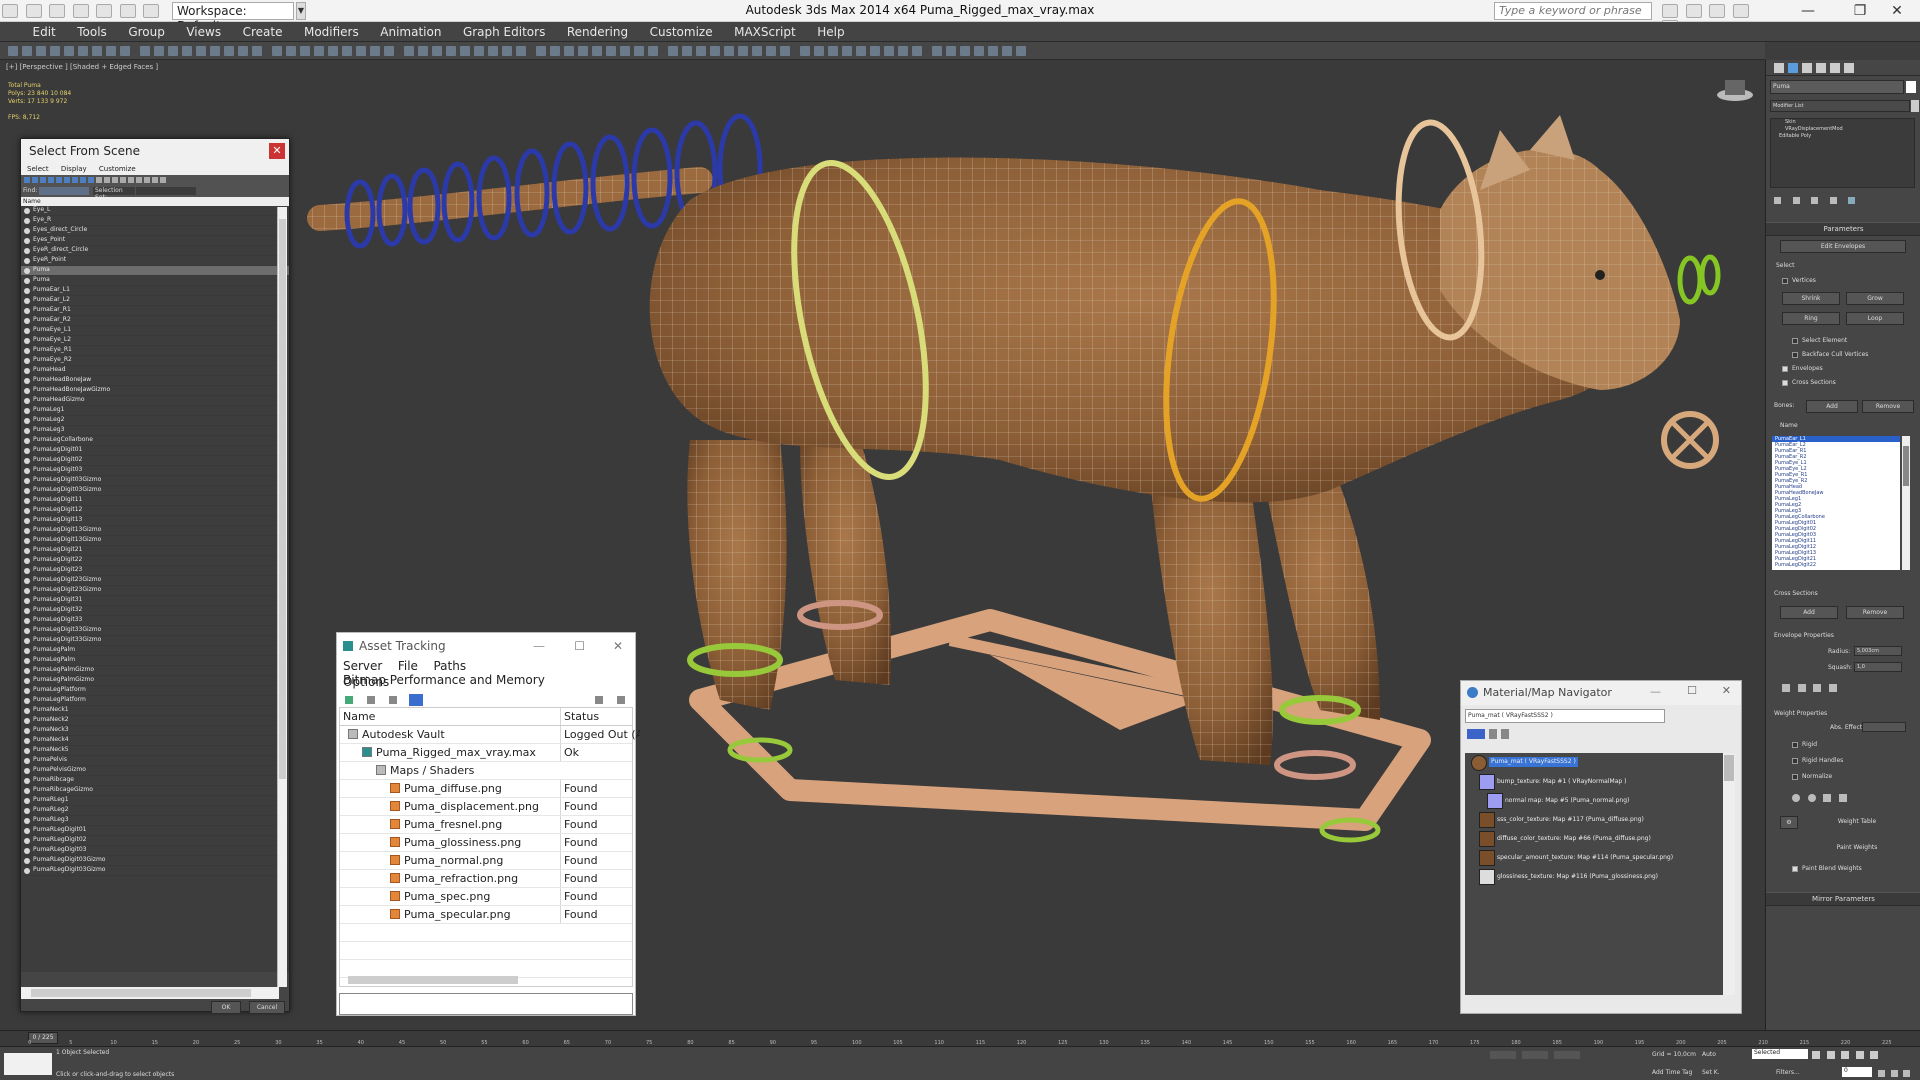 The width and height of the screenshot is (1920, 1080). I want to click on sfs-list-item: PumaEye_L2, so click(155, 341).